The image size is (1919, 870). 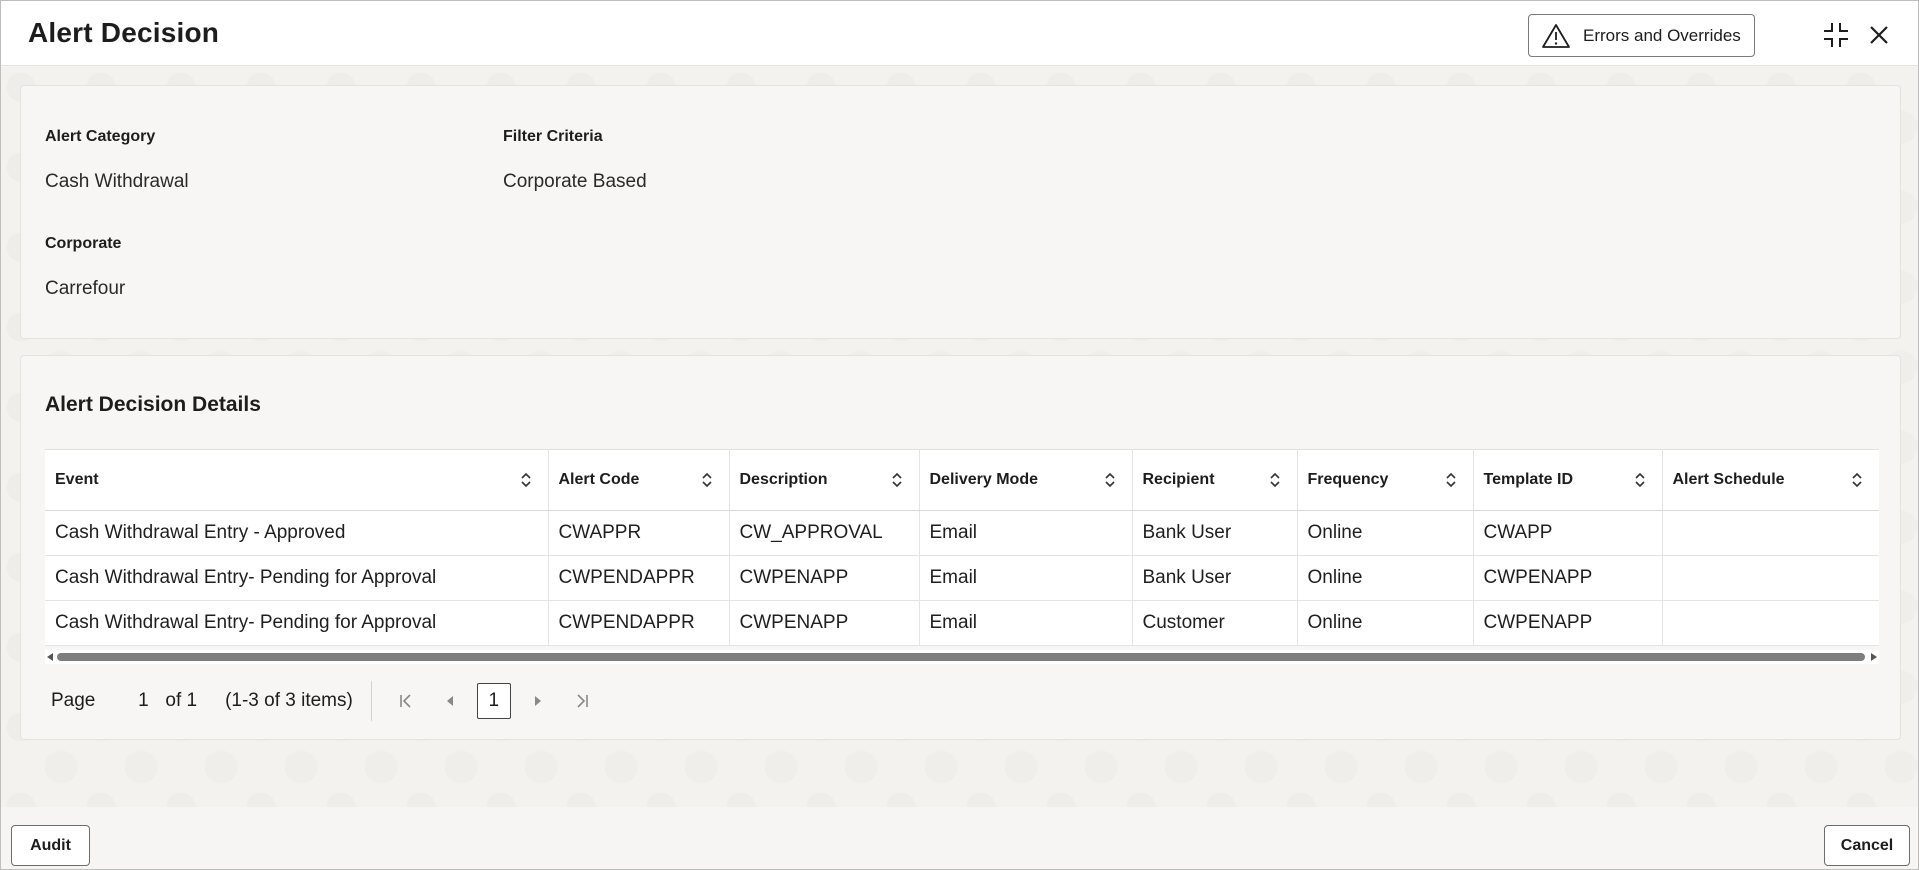 I want to click on close-icon, so click(x=1879, y=35).